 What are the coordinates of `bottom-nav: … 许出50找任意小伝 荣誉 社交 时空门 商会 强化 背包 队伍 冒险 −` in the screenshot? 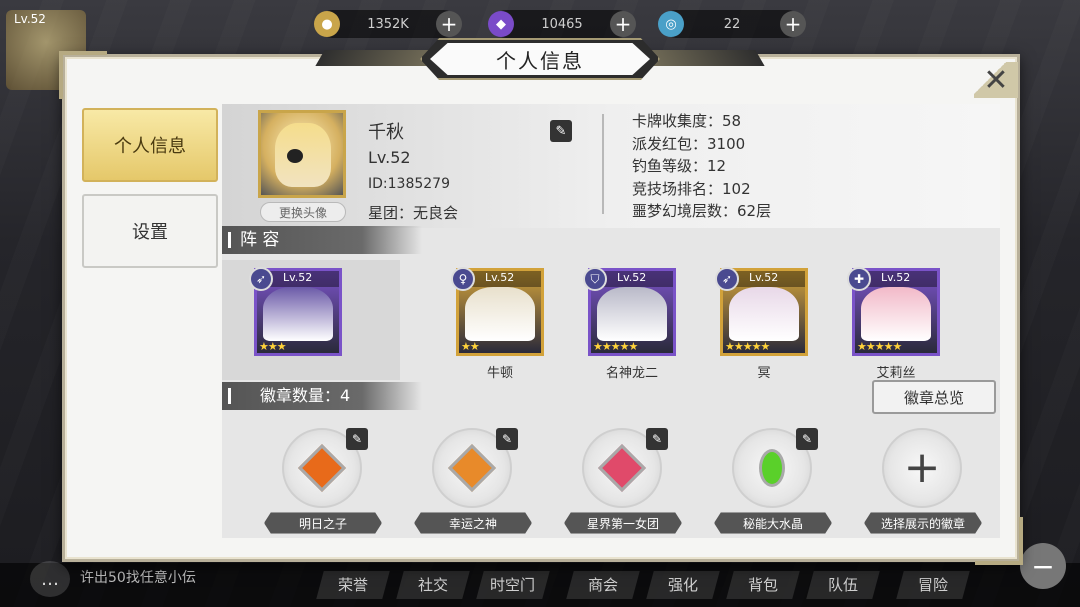 It's located at (540, 575).